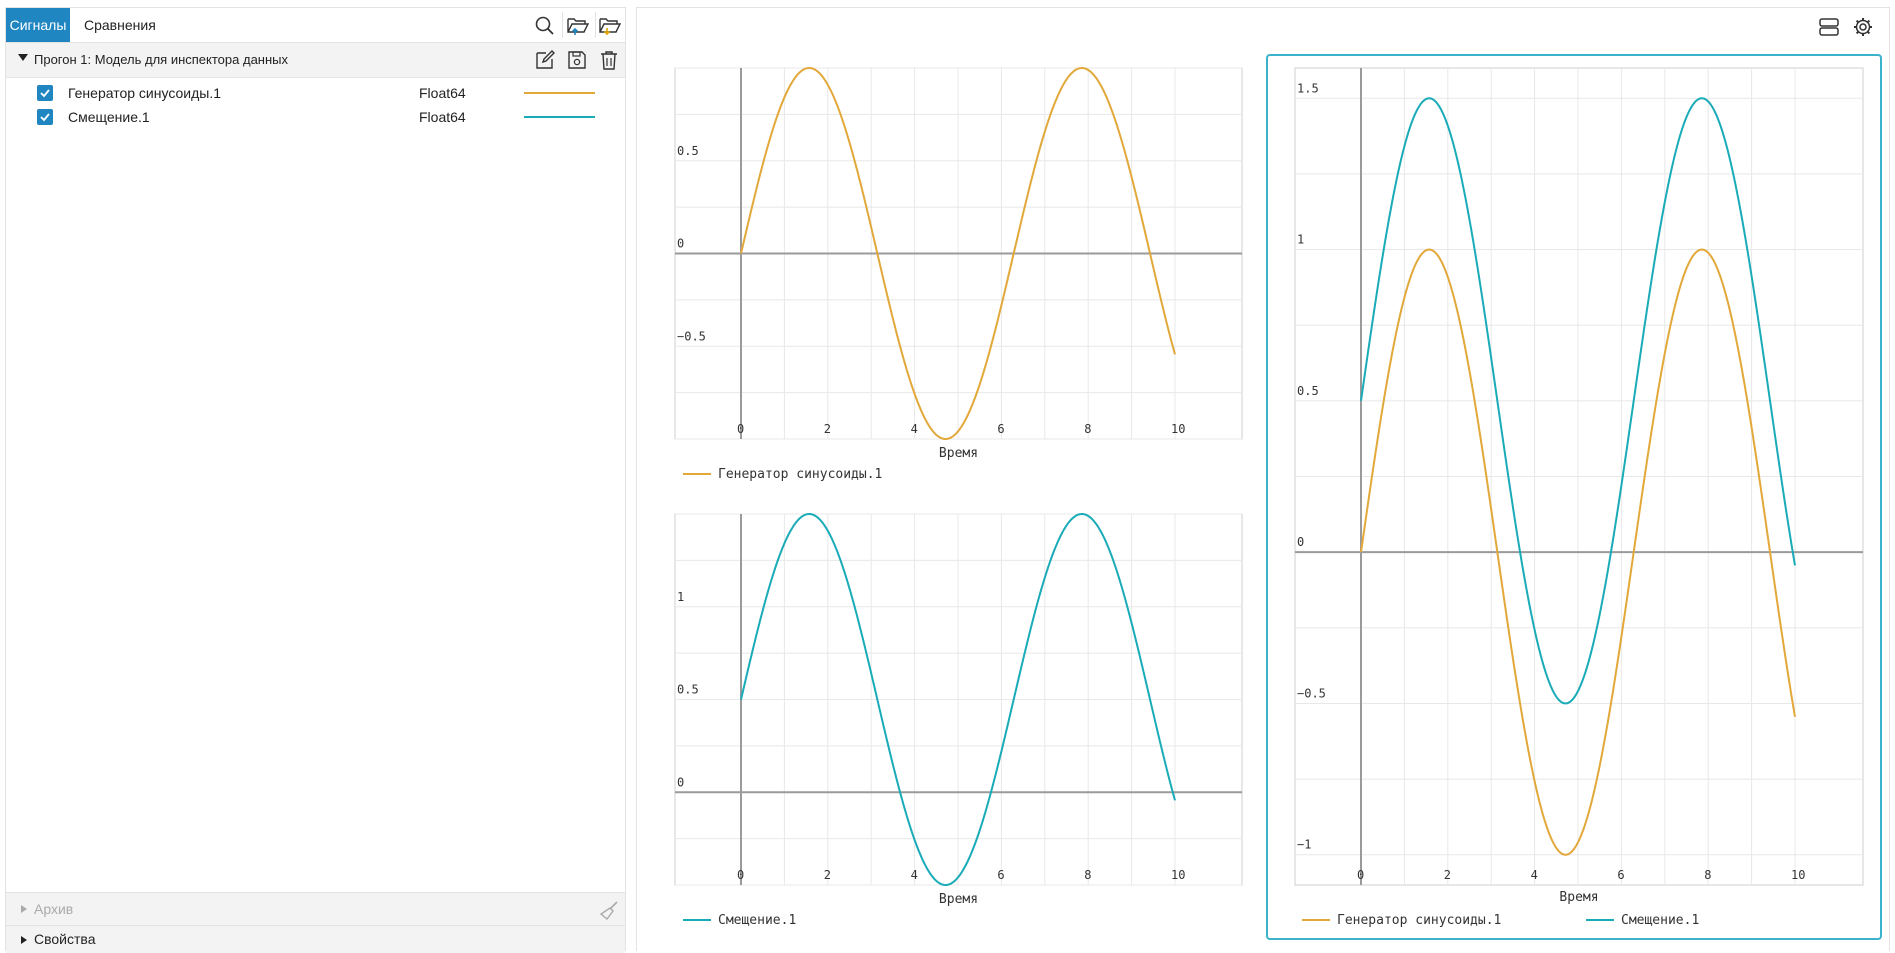 This screenshot has height=953, width=1895. What do you see at coordinates (1304, 845) in the screenshot?
I see `y-tick-label: −1` at bounding box center [1304, 845].